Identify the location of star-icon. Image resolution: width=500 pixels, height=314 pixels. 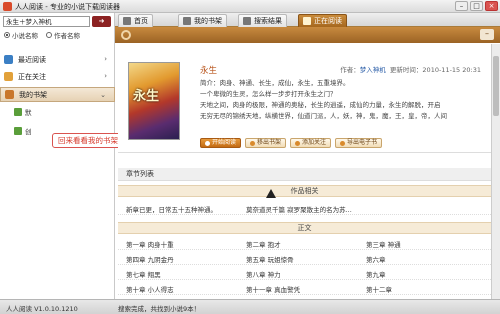
(298, 143).